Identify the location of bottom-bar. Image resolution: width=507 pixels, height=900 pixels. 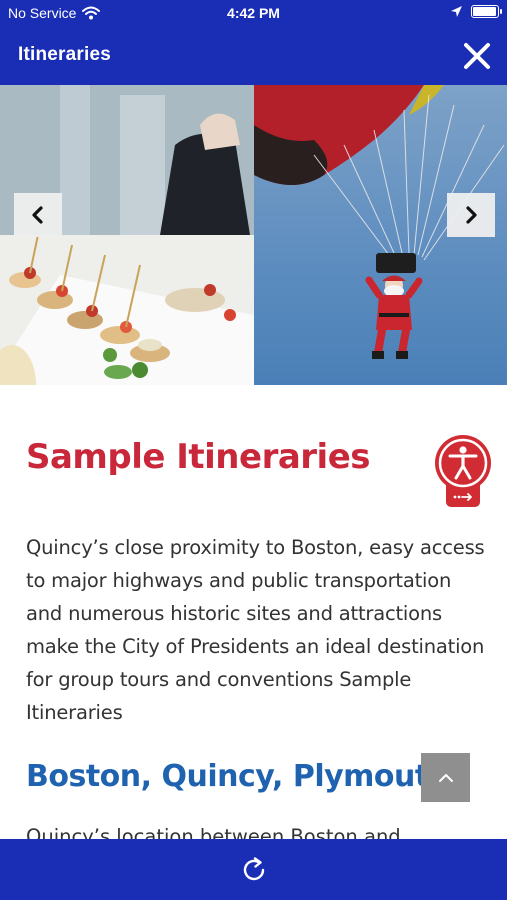
(253, 869).